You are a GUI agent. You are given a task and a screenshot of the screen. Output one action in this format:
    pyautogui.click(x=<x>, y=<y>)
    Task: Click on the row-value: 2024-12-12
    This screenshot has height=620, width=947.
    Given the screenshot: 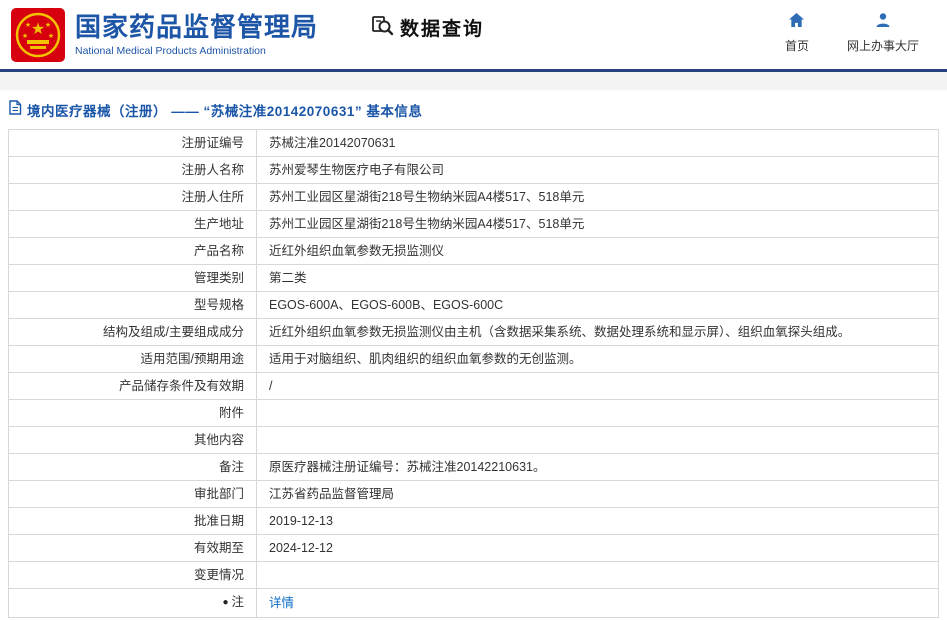 What is the action you would take?
    pyautogui.click(x=597, y=548)
    